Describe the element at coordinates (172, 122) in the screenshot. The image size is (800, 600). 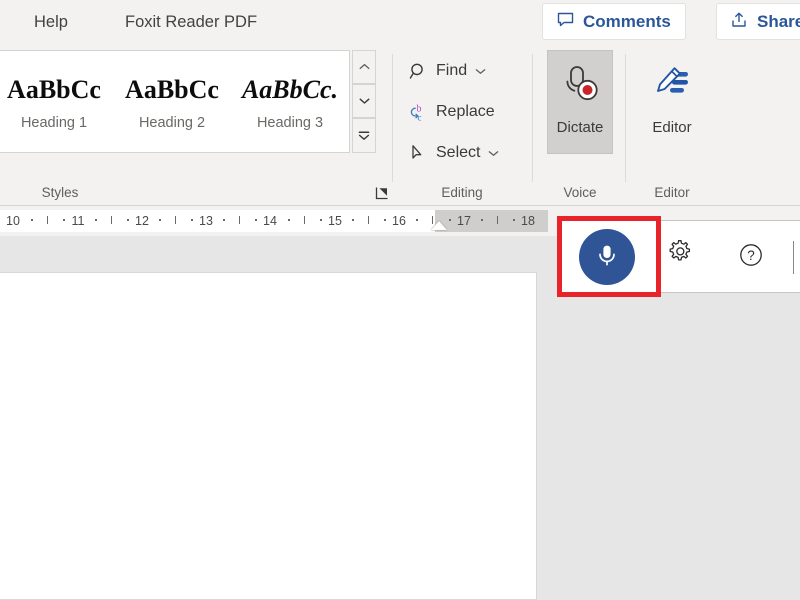
I see `style-label: Heading 2` at that location.